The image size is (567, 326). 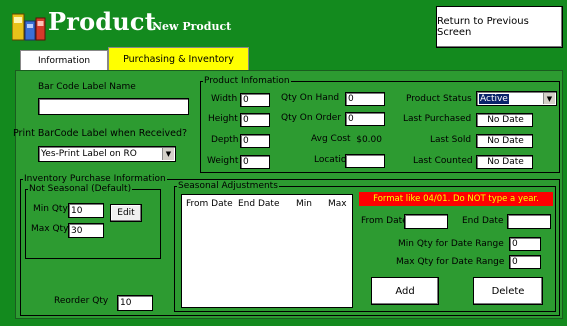 What do you see at coordinates (224, 99) in the screenshot?
I see `width-label: Width` at bounding box center [224, 99].